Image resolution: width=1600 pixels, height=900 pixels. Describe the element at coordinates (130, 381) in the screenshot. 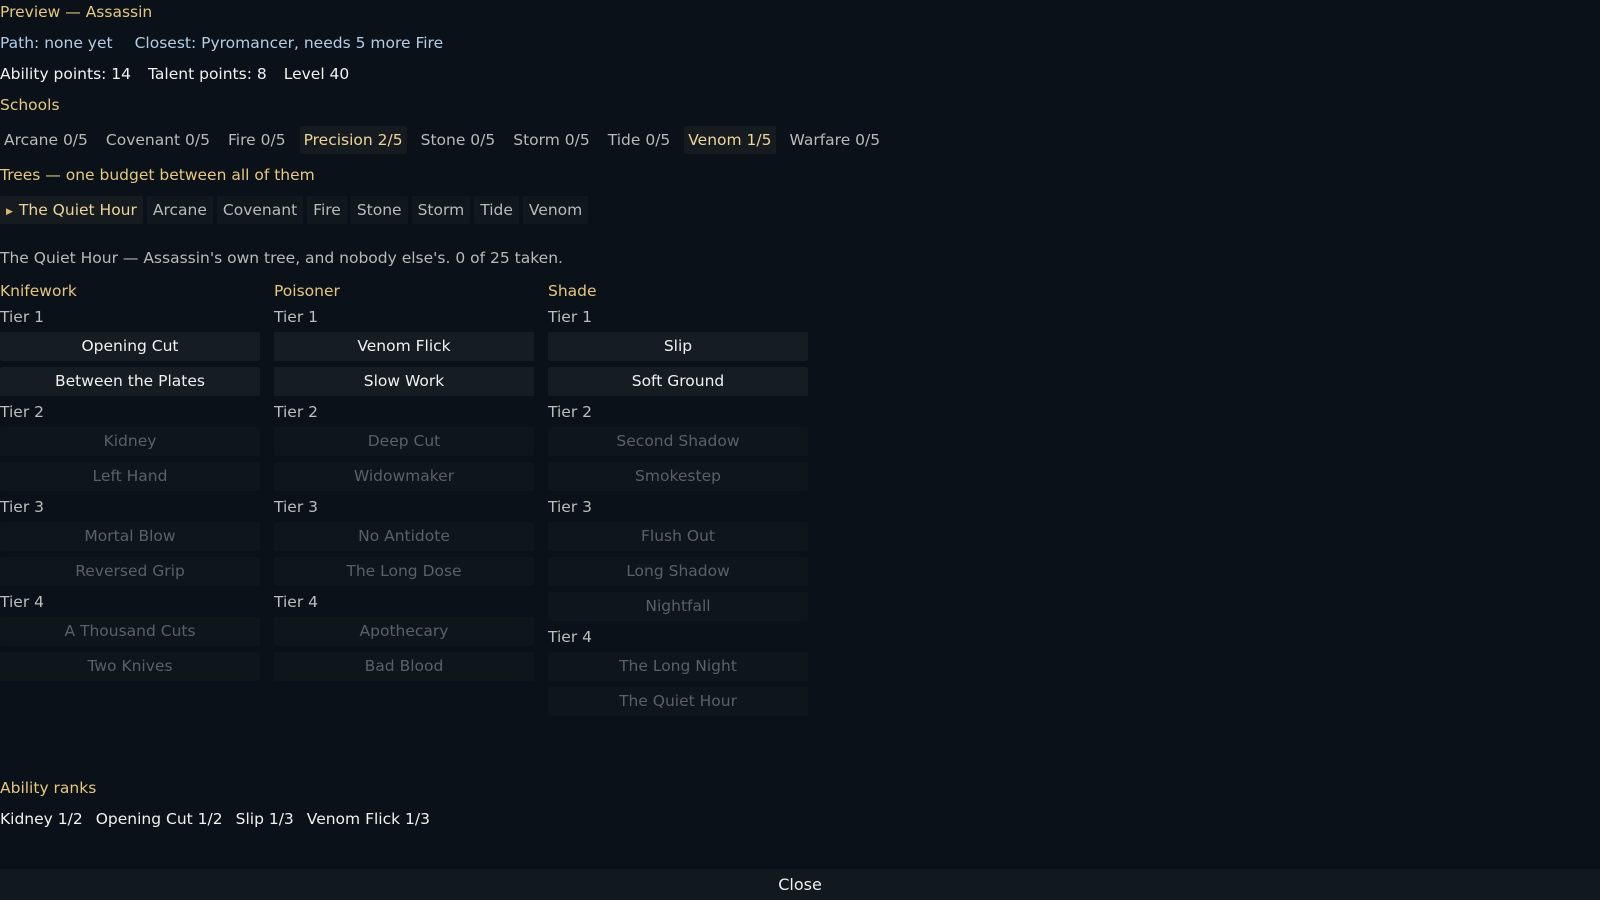

I see `talent-between-the-plates: Between the Plates` at that location.